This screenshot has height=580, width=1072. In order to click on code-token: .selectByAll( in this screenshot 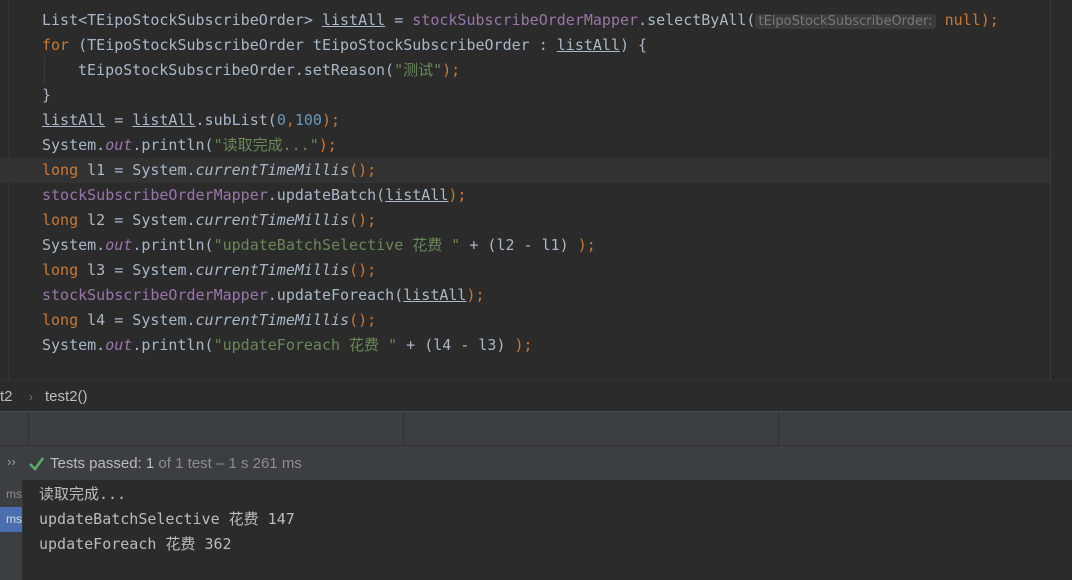, I will do `click(697, 20)`.